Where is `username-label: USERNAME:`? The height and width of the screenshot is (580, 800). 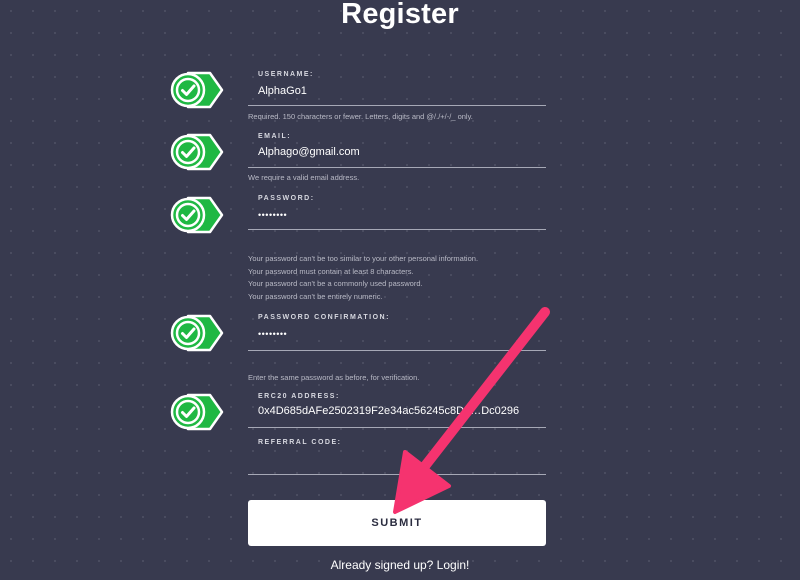
username-label: USERNAME: is located at coordinates (286, 74).